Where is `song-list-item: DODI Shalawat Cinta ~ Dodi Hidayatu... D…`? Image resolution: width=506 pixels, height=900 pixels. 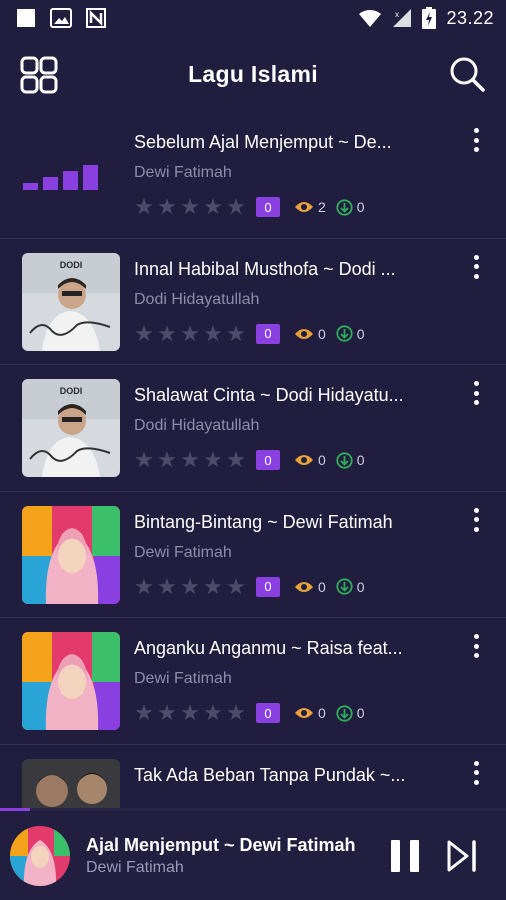
song-list-item: DODI Shalawat Cinta ~ Dodi Hidayatu... D… is located at coordinates (253, 428).